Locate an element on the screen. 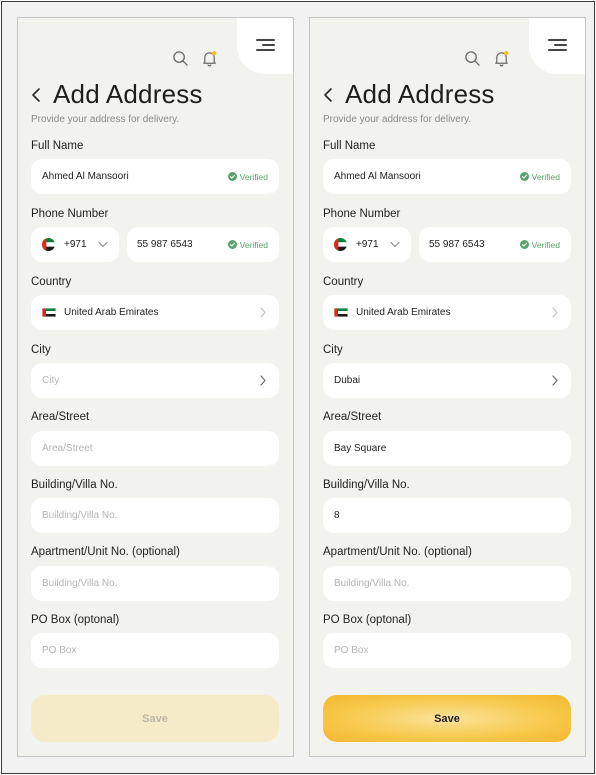 The width and height of the screenshot is (596, 775). building-field: 8 is located at coordinates (447, 515).